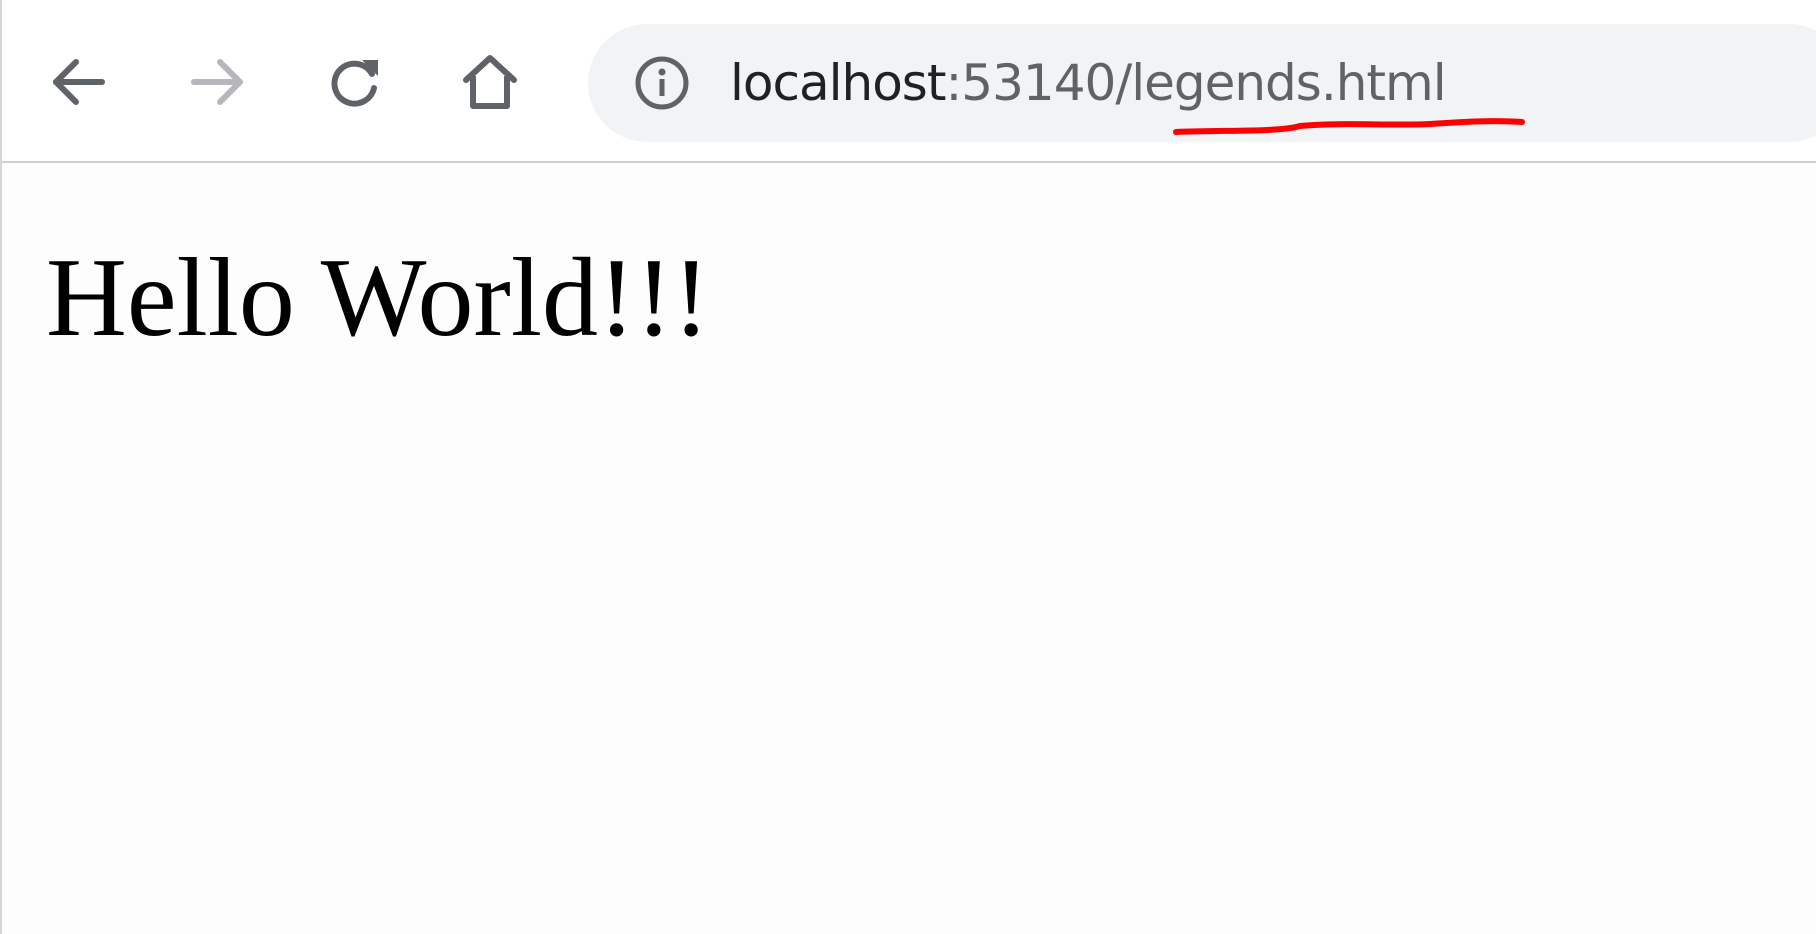  I want to click on forward-arrow-icon, so click(217, 82).